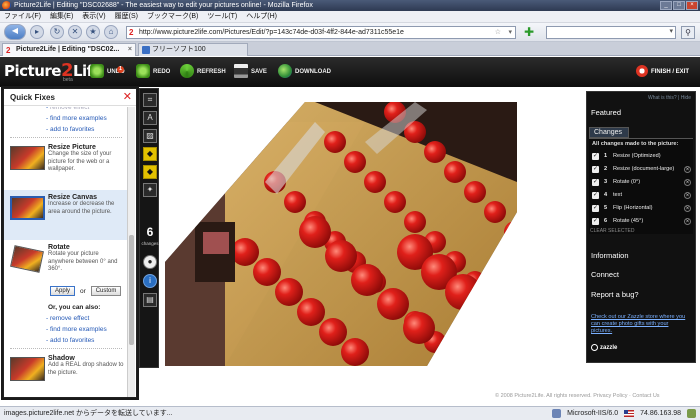 The width and height of the screenshot is (700, 420). What do you see at coordinates (150, 300) in the screenshot?
I see `layers-icon: ▤` at bounding box center [150, 300].